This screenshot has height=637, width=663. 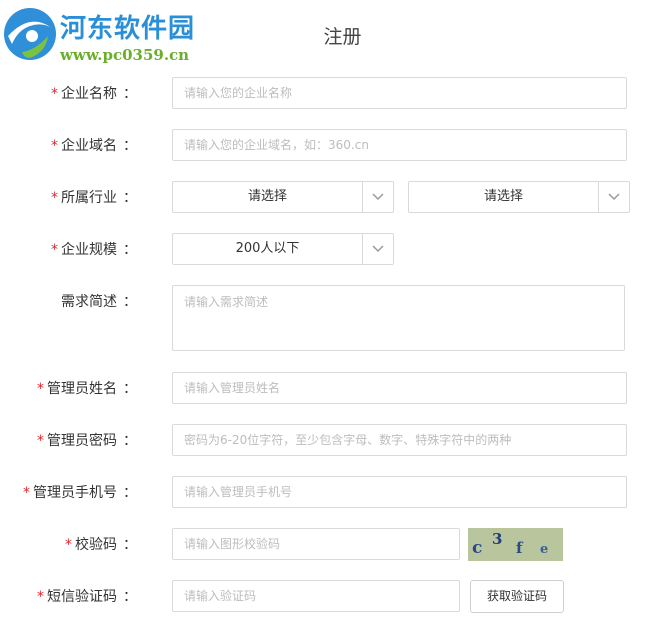 I want to click on company-size-label: * 企业规模：, so click(x=94, y=250).